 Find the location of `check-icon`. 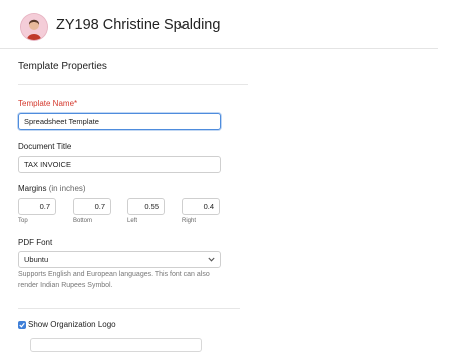

check-icon is located at coordinates (22, 325).